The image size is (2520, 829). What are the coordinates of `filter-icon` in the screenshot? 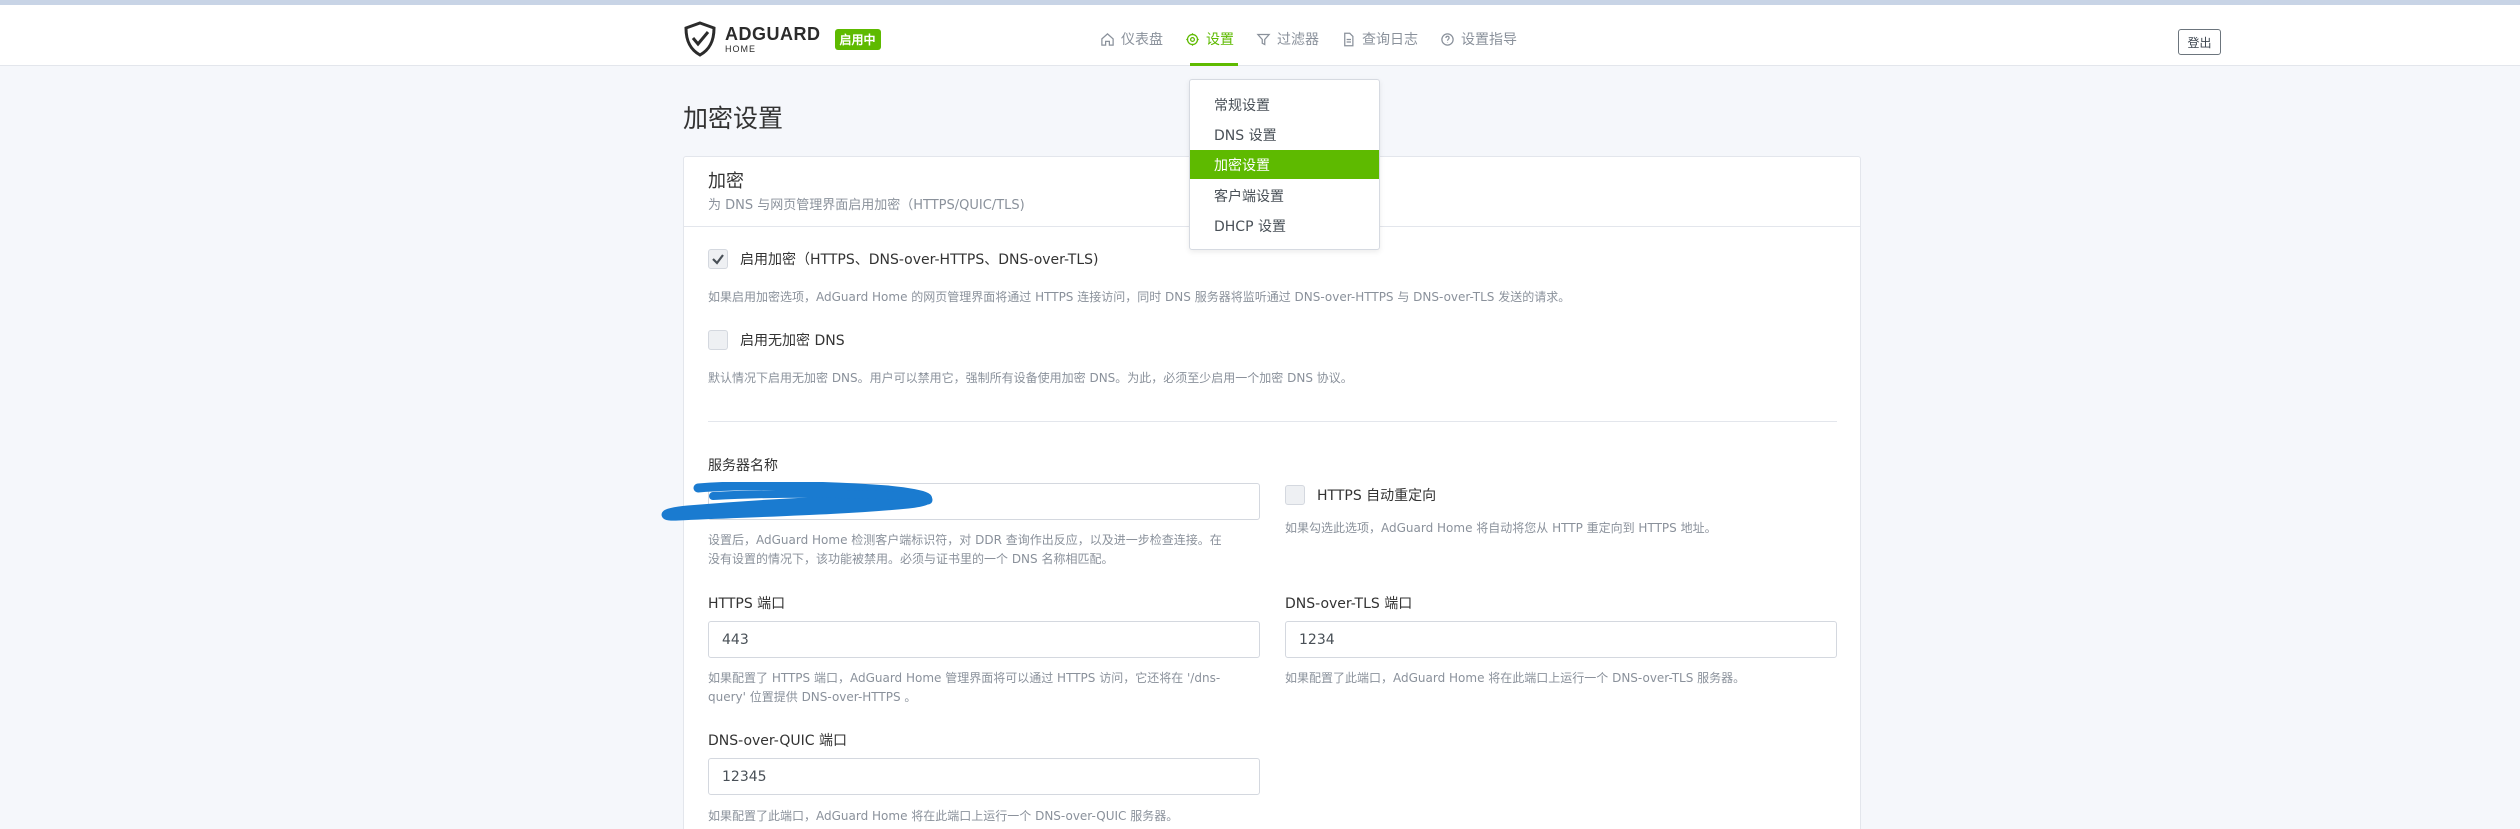 It's located at (1263, 39).